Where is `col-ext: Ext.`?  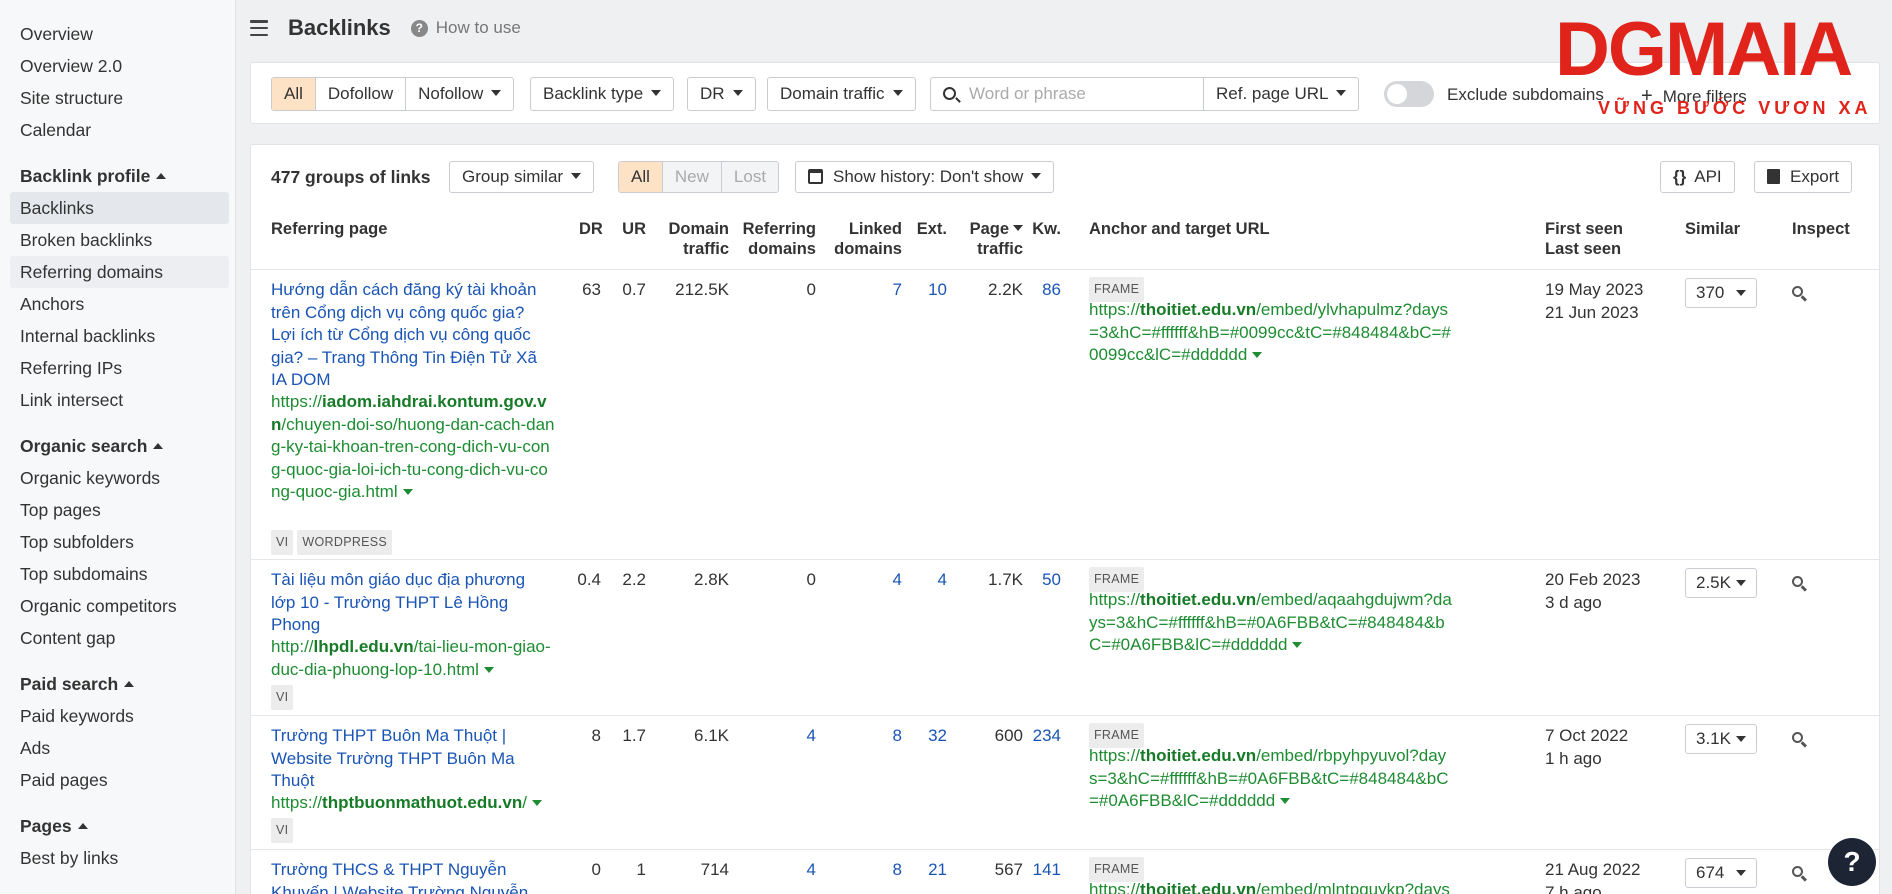
col-ext: Ext. is located at coordinates (929, 229).